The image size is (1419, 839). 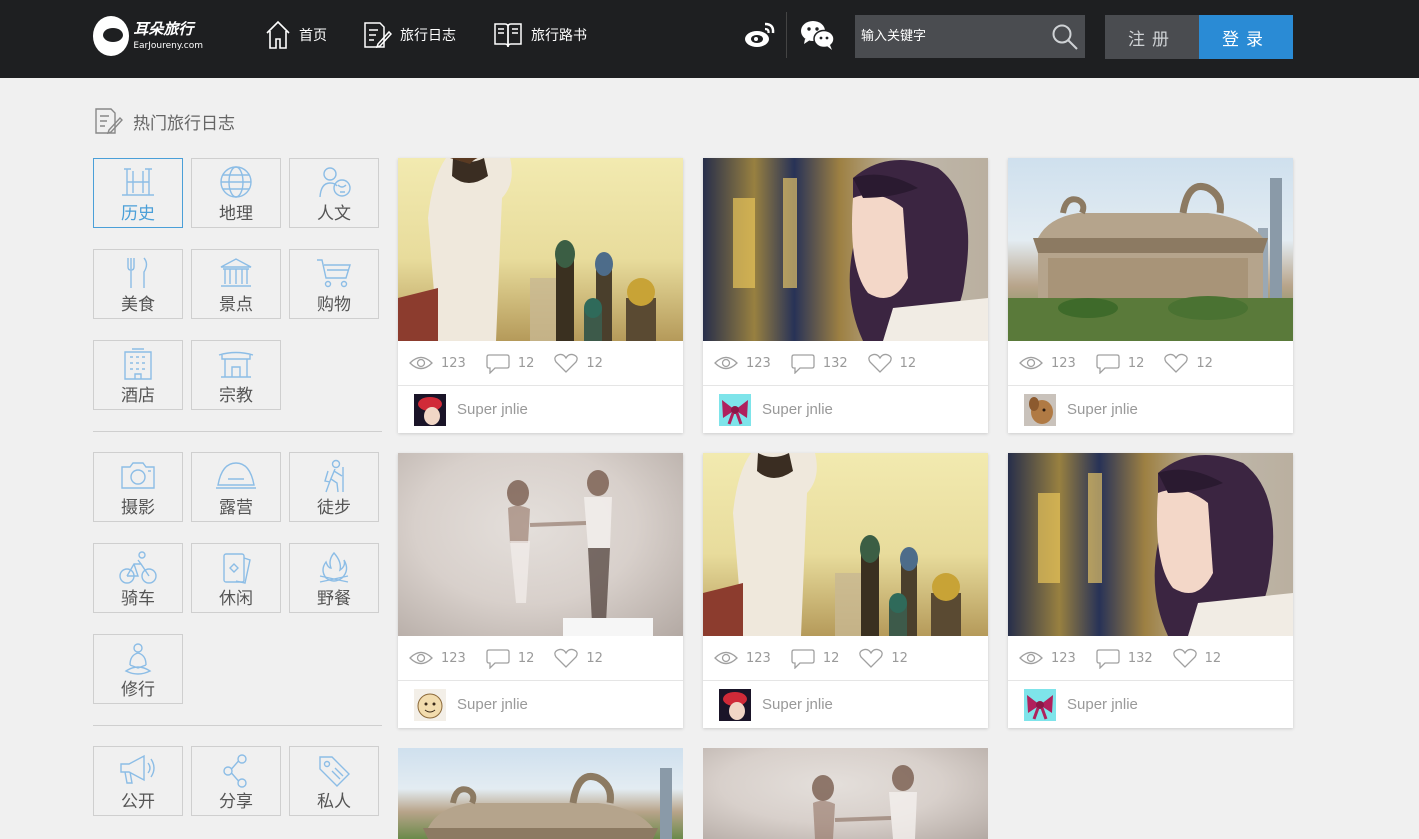 What do you see at coordinates (950, 36) in the screenshot?
I see `search-input` at bounding box center [950, 36].